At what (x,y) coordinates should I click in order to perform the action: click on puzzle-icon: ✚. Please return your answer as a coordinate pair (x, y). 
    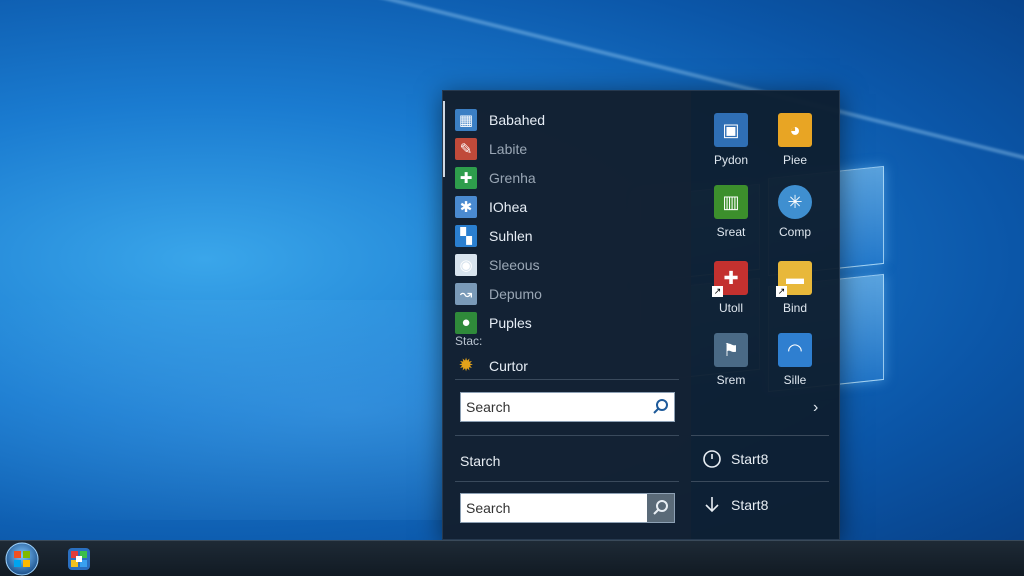
    Looking at the image, I should click on (466, 177).